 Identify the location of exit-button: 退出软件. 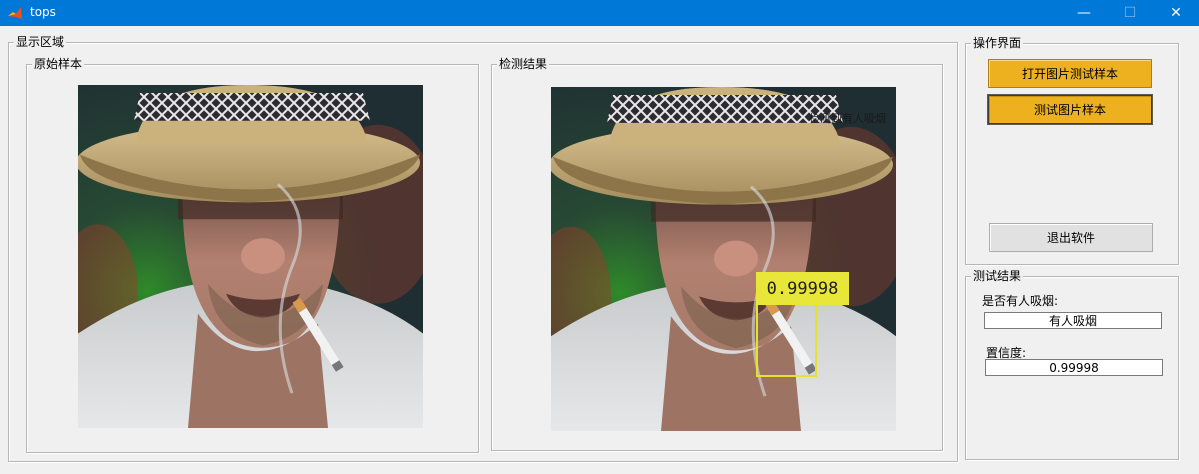
(1071, 237).